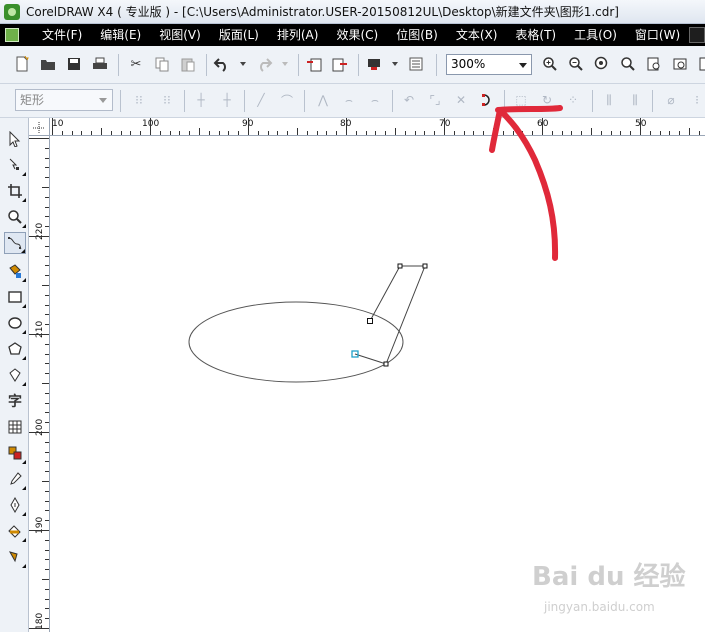 The width and height of the screenshot is (705, 632). What do you see at coordinates (395, 64) in the screenshot?
I see `launcher-dropdown-icon` at bounding box center [395, 64].